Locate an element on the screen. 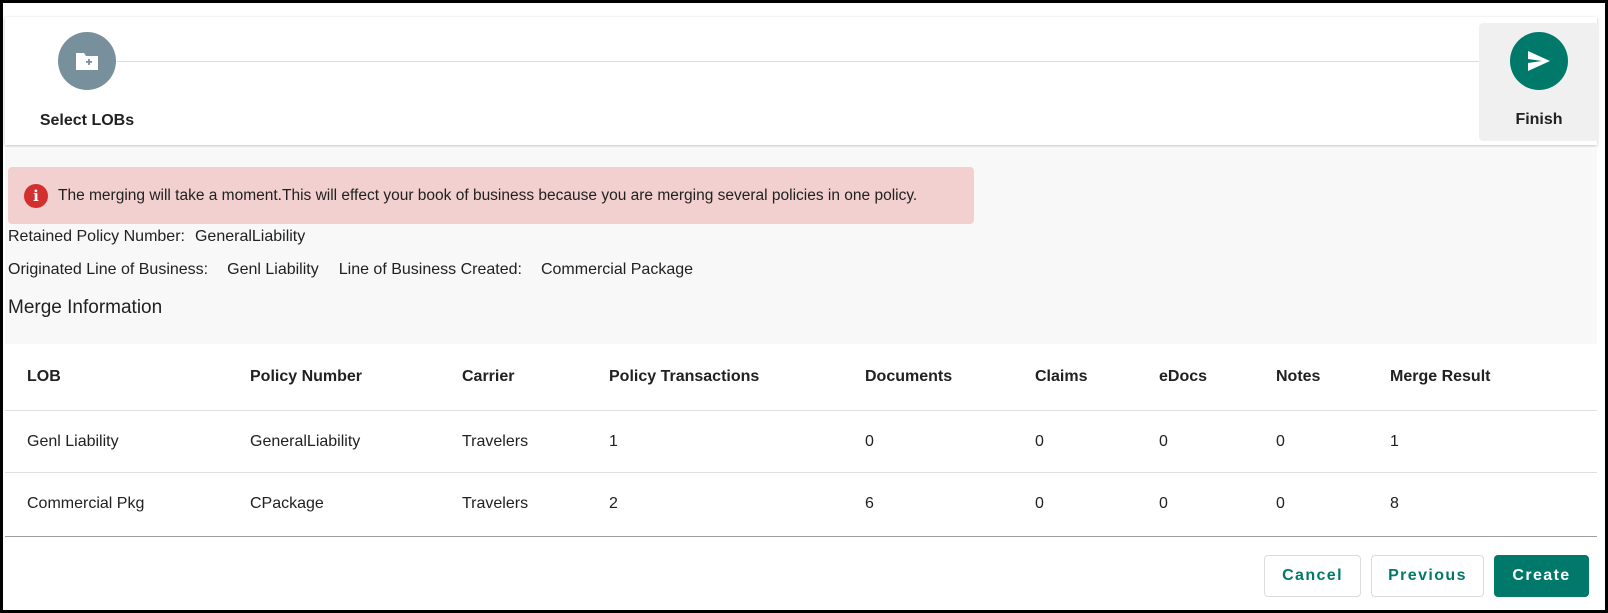 This screenshot has height=613, width=1608. created-lob-label: Line of Business Created: is located at coordinates (430, 269).